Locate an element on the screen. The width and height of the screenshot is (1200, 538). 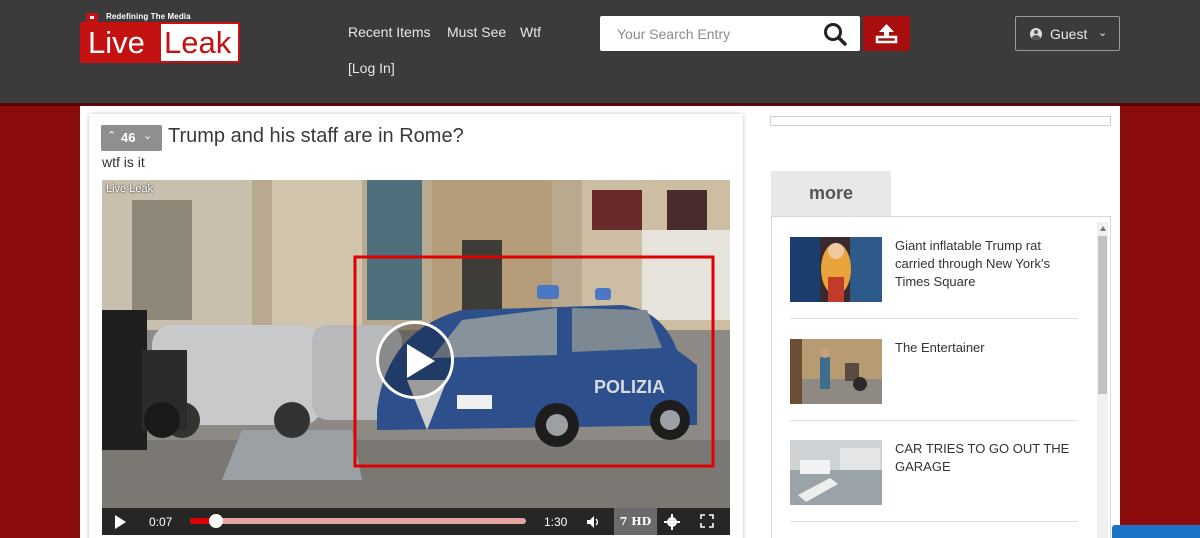
video-watermark: Live Leak is located at coordinates (130, 189).